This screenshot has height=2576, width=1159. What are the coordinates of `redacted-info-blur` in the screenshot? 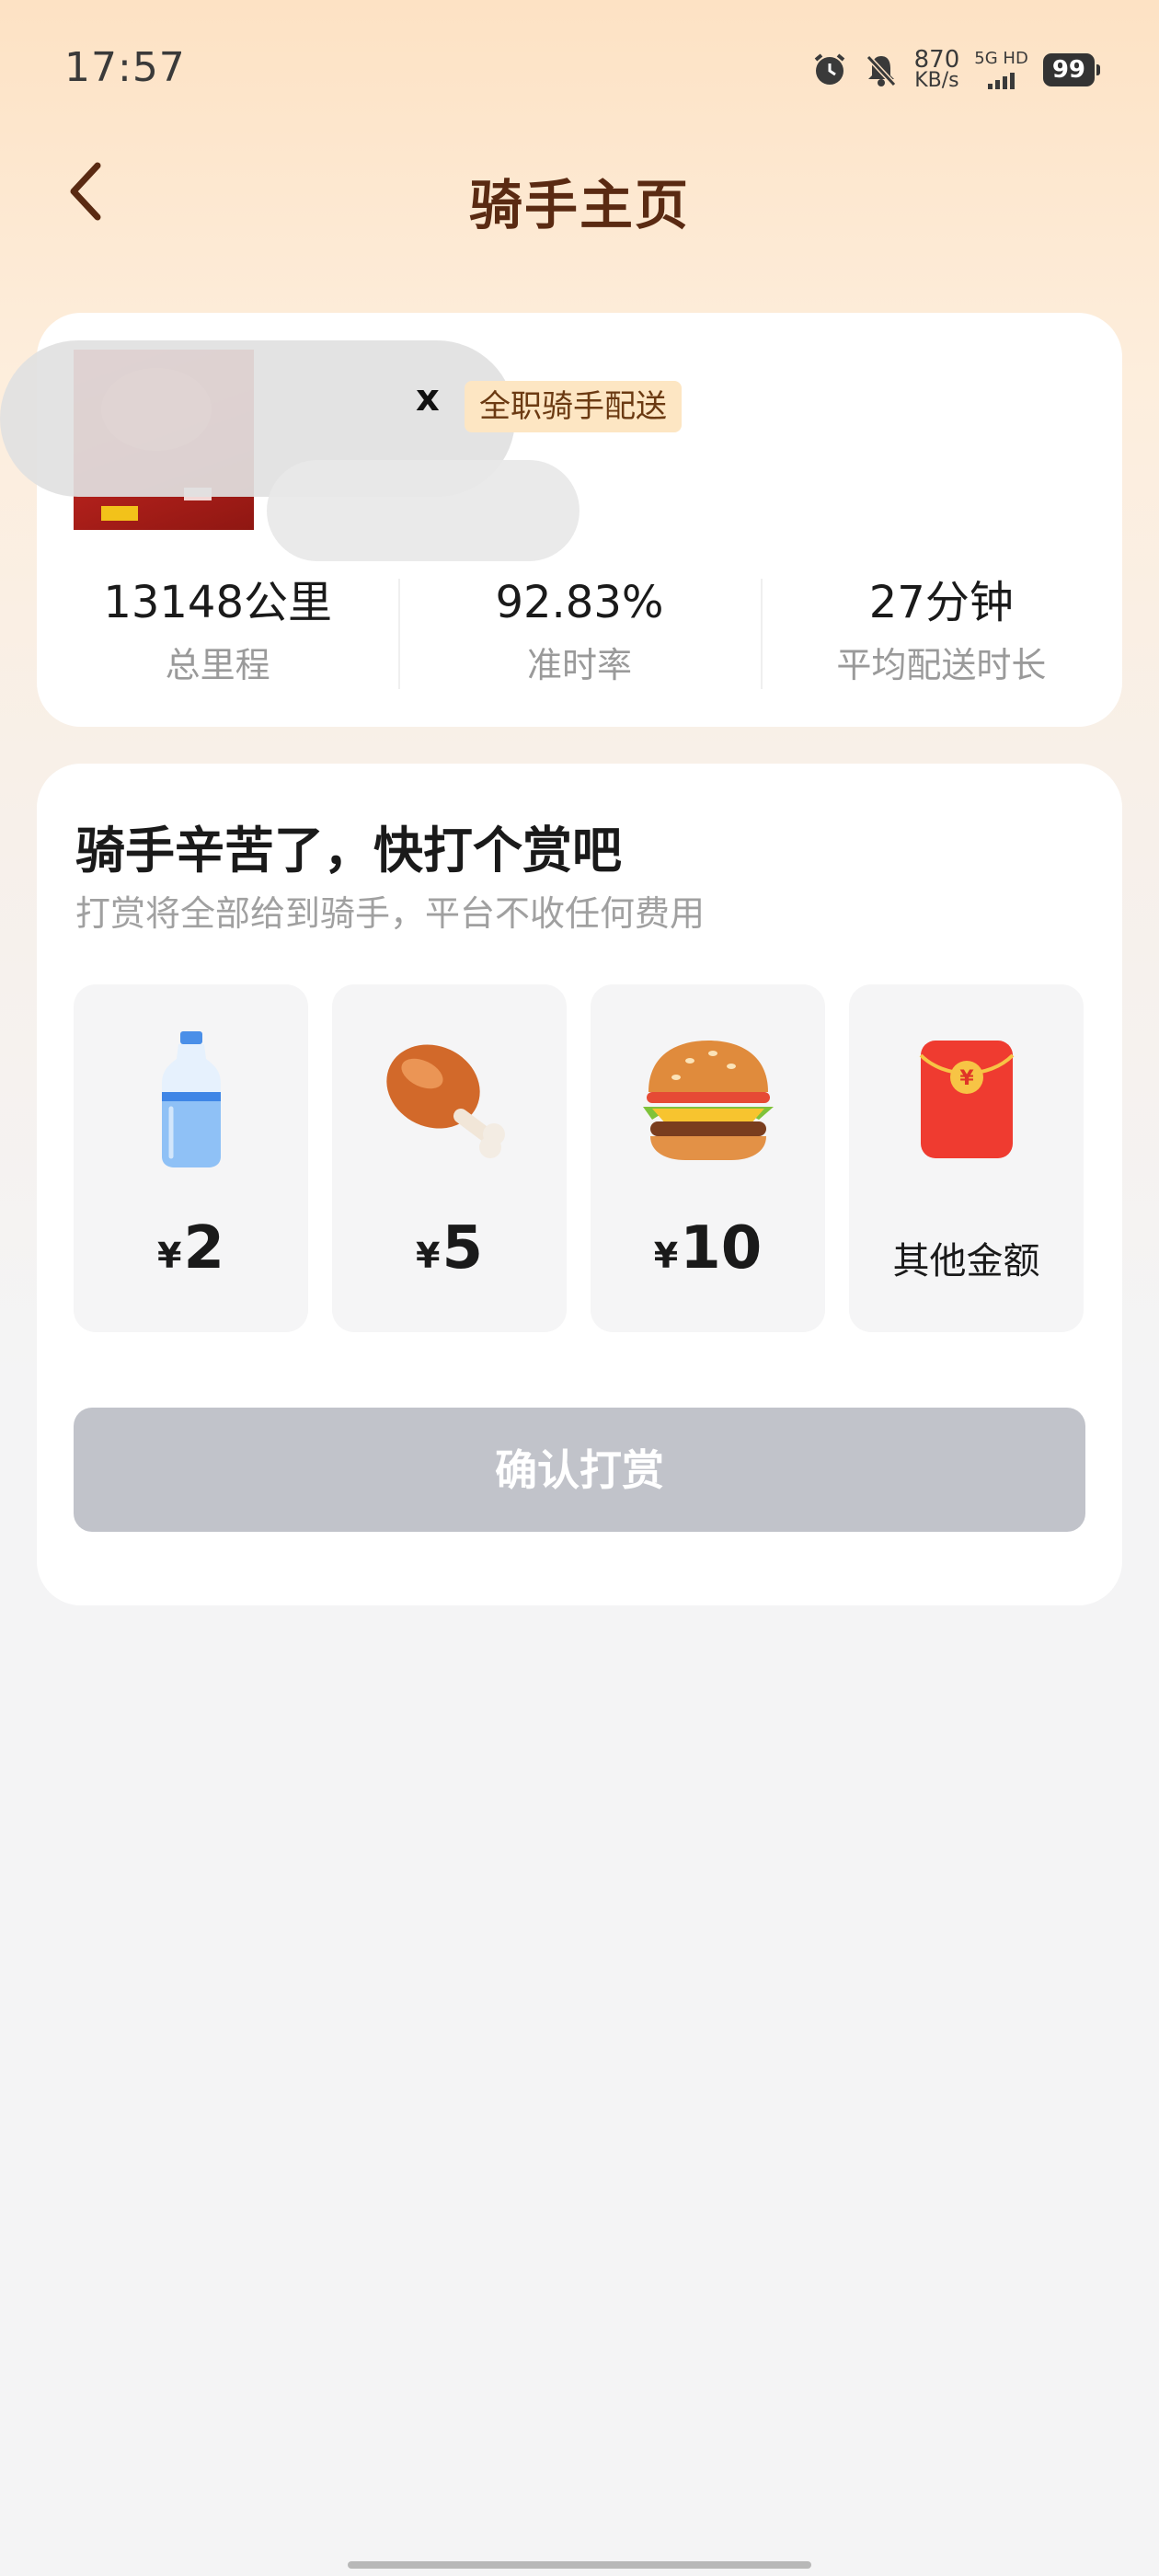 It's located at (423, 510).